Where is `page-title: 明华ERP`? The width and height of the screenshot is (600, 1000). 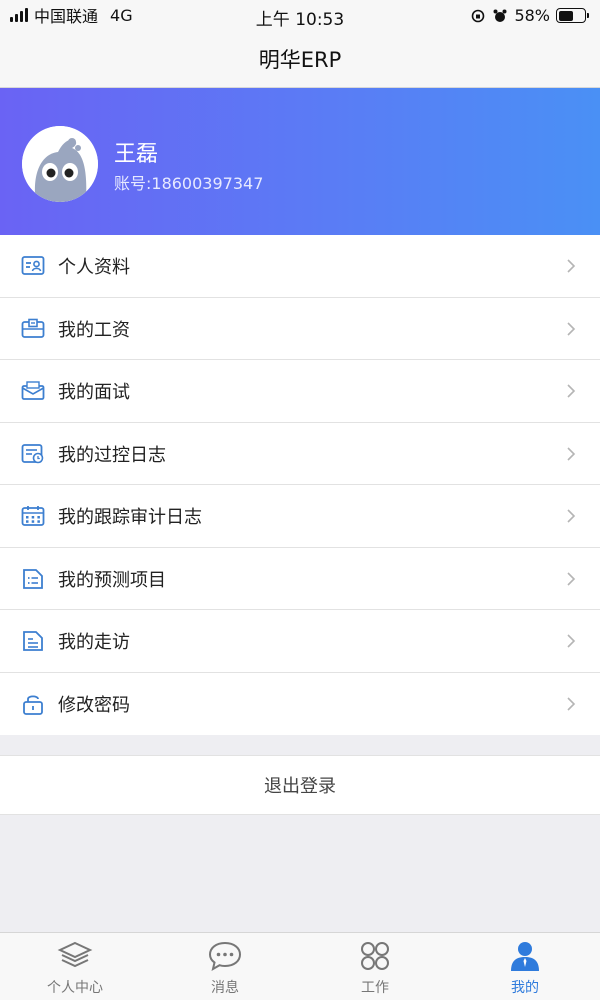
page-title: 明华ERP is located at coordinates (300, 59).